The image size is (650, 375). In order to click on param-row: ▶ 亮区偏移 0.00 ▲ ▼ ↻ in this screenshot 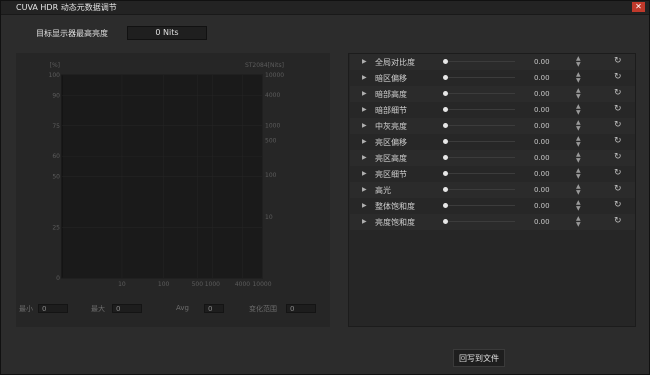, I will do `click(492, 142)`.